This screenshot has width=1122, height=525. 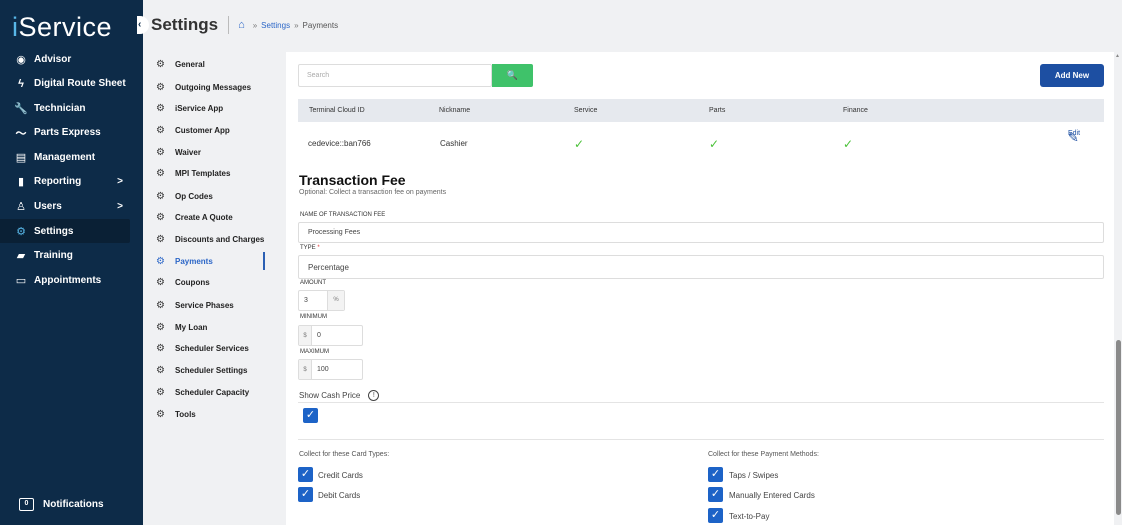 What do you see at coordinates (184, 261) in the screenshot?
I see `submenu-item-payments: ⚙ Payments` at bounding box center [184, 261].